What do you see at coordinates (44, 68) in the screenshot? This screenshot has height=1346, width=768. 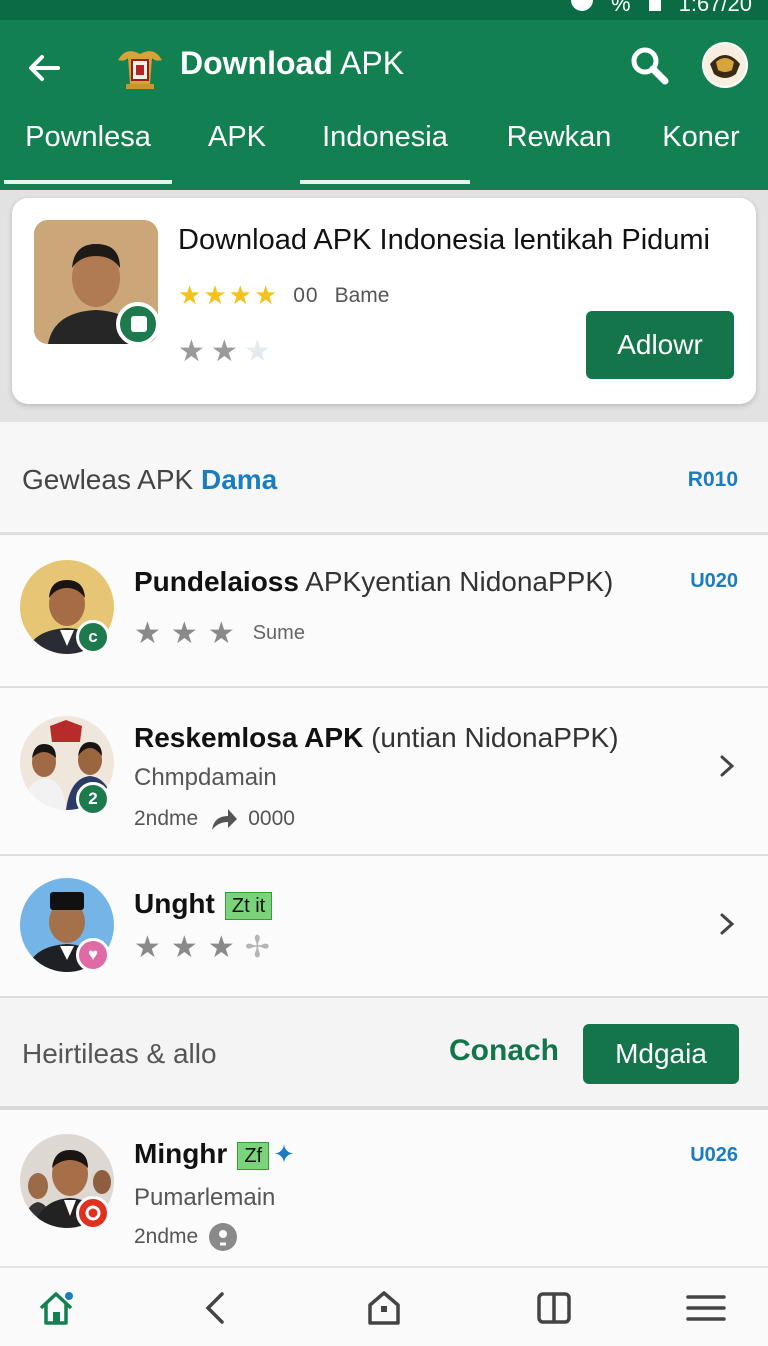 I see `arrow-left-icon` at bounding box center [44, 68].